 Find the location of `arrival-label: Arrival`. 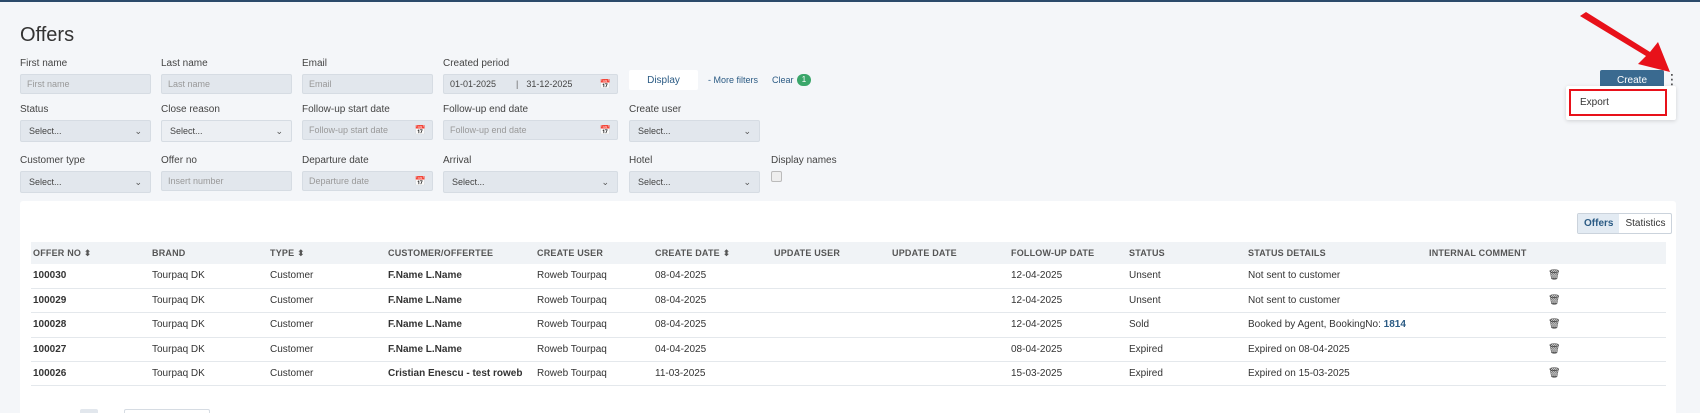

arrival-label: Arrival is located at coordinates (457, 160).